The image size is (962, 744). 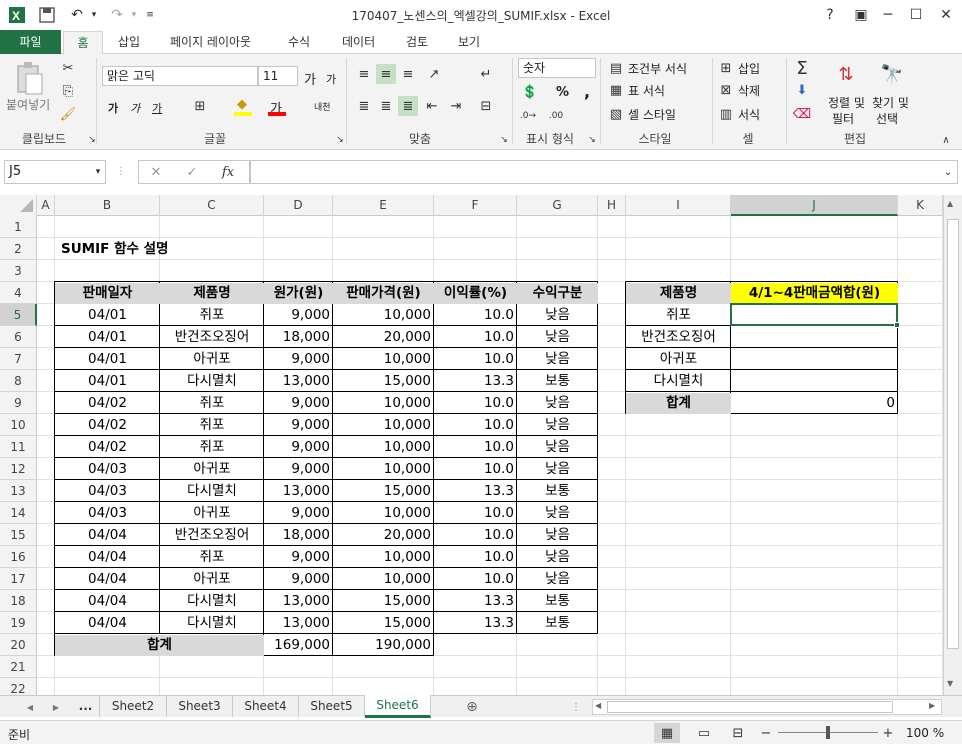 I want to click on table-cell-d13: 13,000, so click(x=298, y=491).